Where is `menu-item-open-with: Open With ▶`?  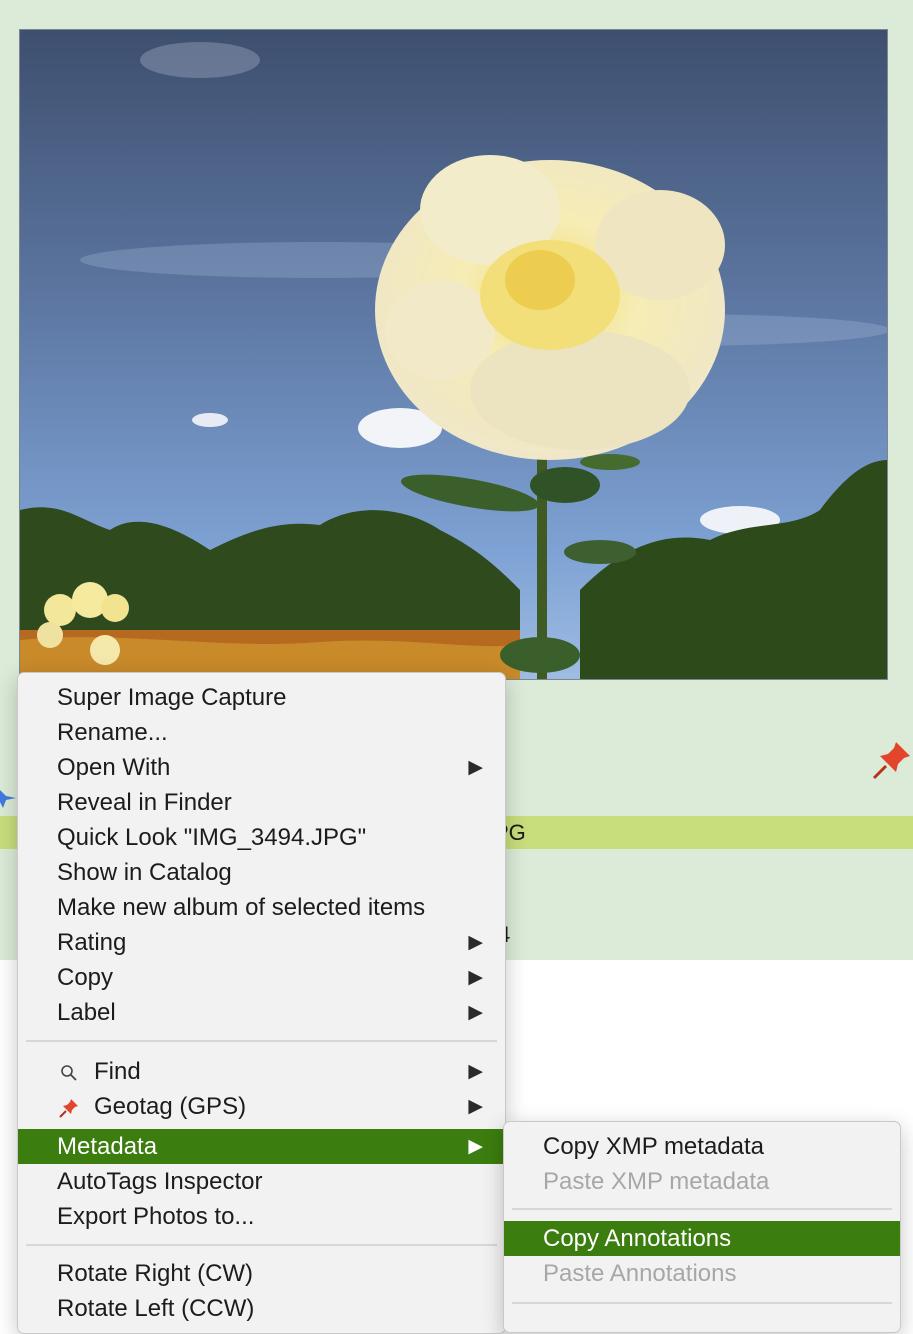 menu-item-open-with: Open With ▶ is located at coordinates (261, 767).